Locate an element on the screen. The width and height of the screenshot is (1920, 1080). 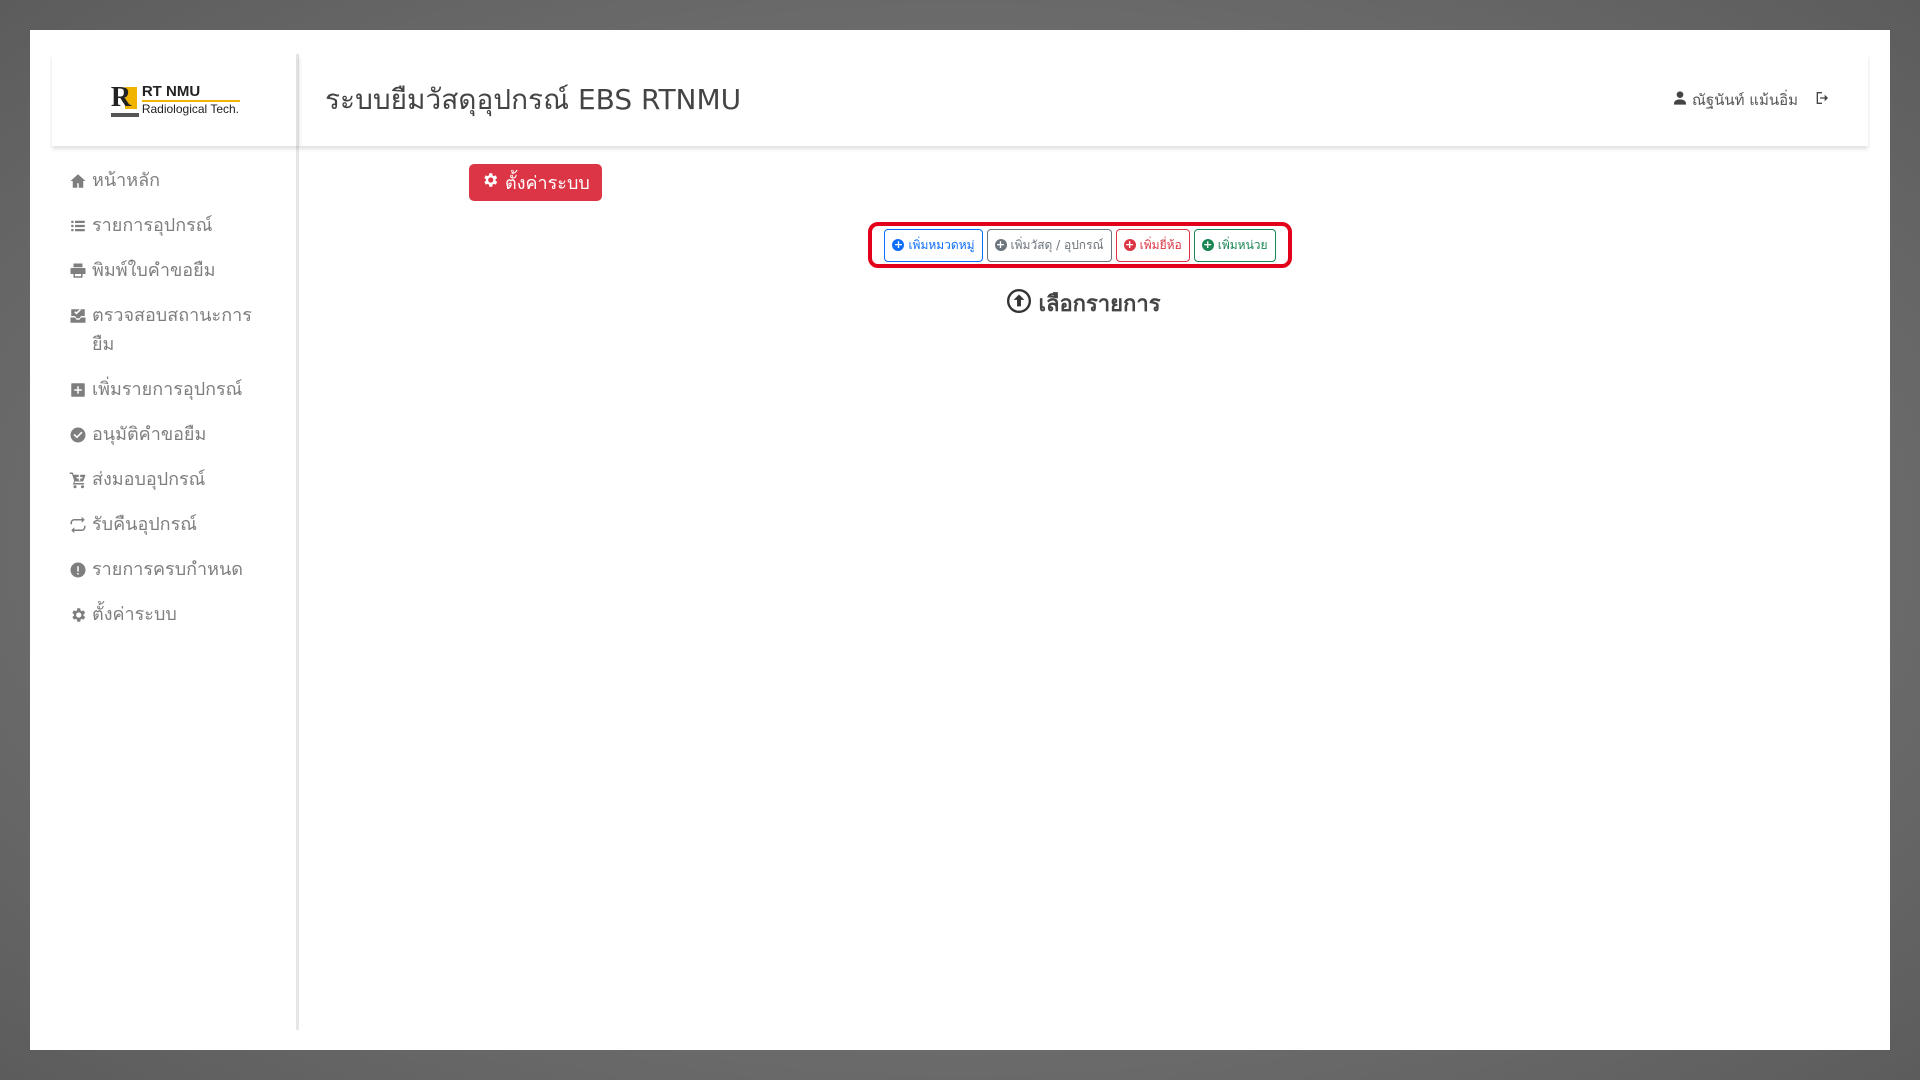
settings-button-label: ตั้งค่าระบบ is located at coordinates (547, 183).